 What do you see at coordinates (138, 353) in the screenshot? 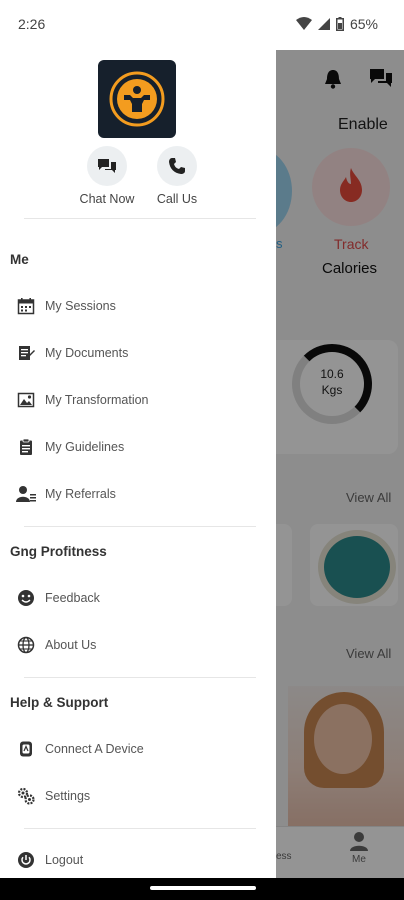
I see `menu-item-my-documents: My Documents` at bounding box center [138, 353].